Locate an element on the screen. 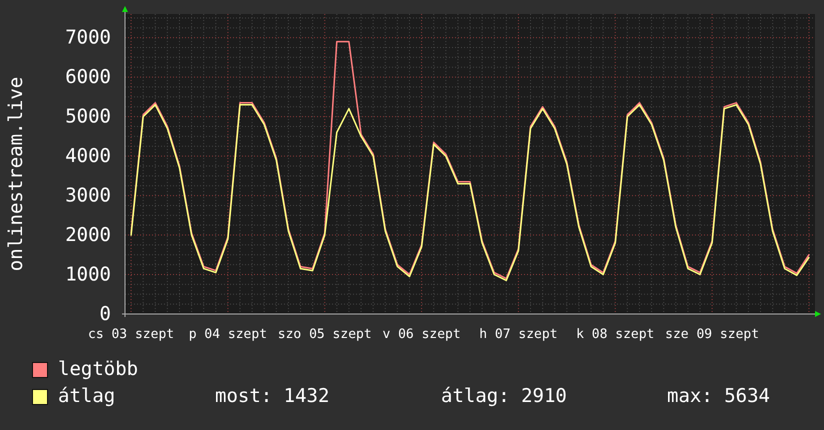 The width and height of the screenshot is (824, 430). y-tick-label: 4000 is located at coordinates (88, 156).